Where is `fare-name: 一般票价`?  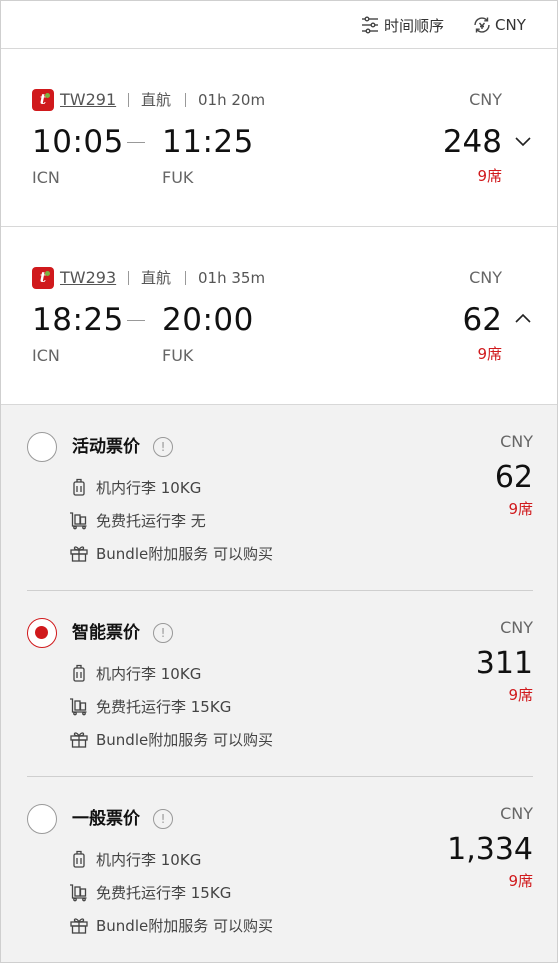 fare-name: 一般票价 is located at coordinates (106, 819).